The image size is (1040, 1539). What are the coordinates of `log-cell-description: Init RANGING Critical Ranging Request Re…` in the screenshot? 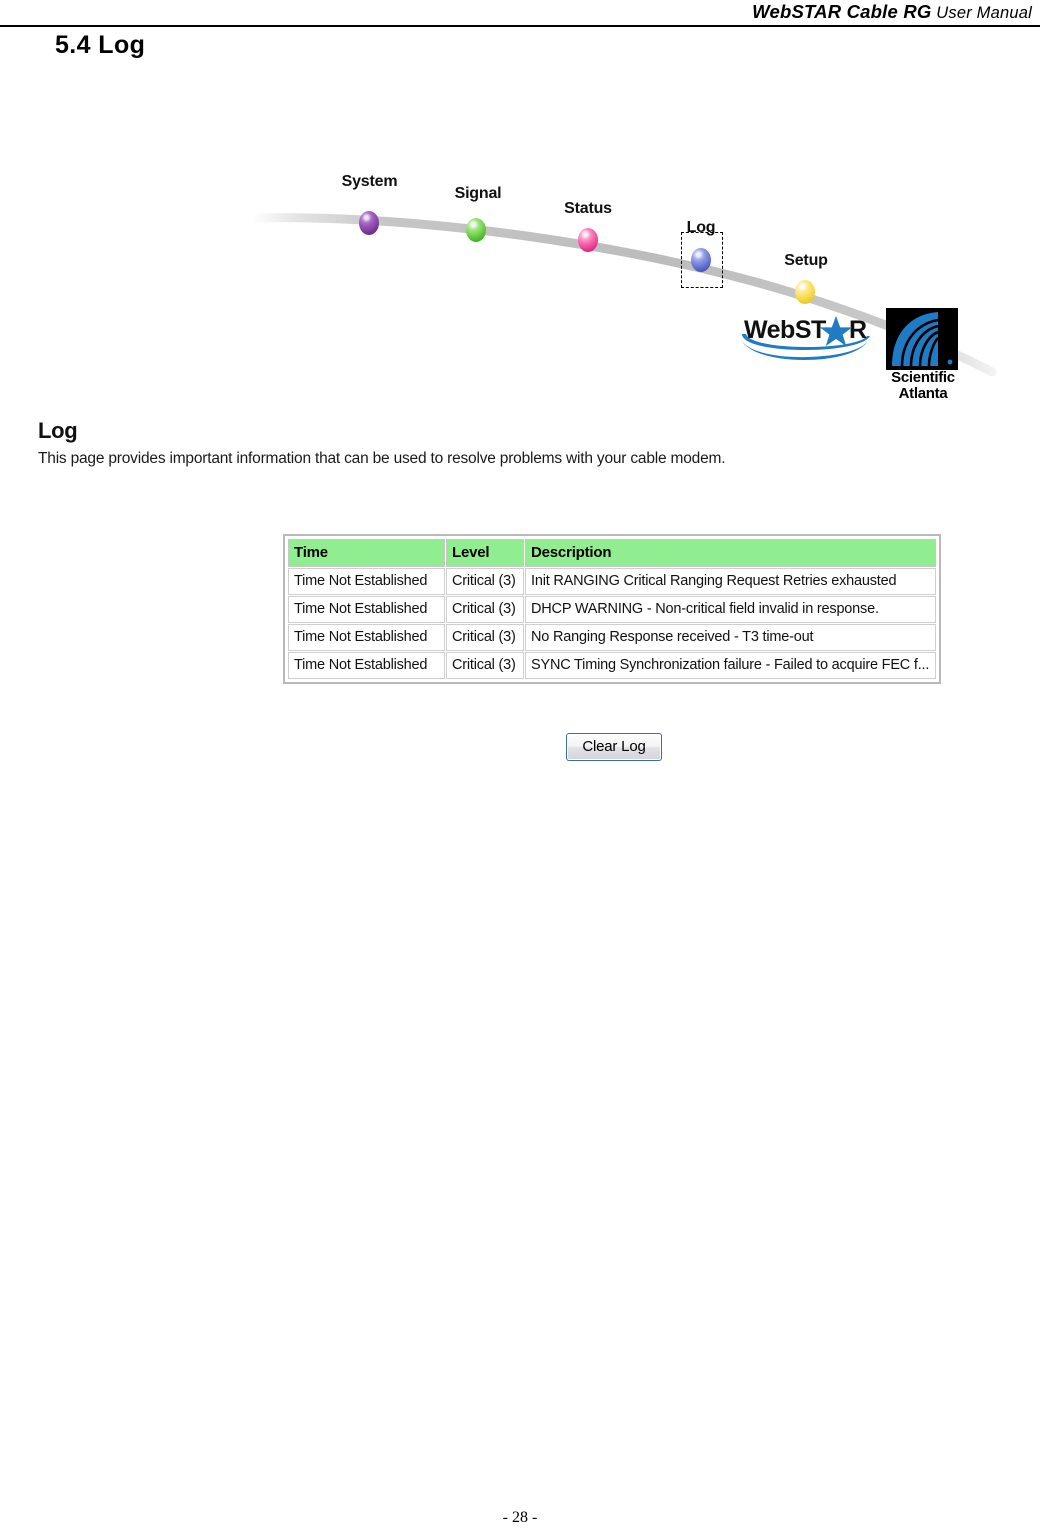 It's located at (730, 581).